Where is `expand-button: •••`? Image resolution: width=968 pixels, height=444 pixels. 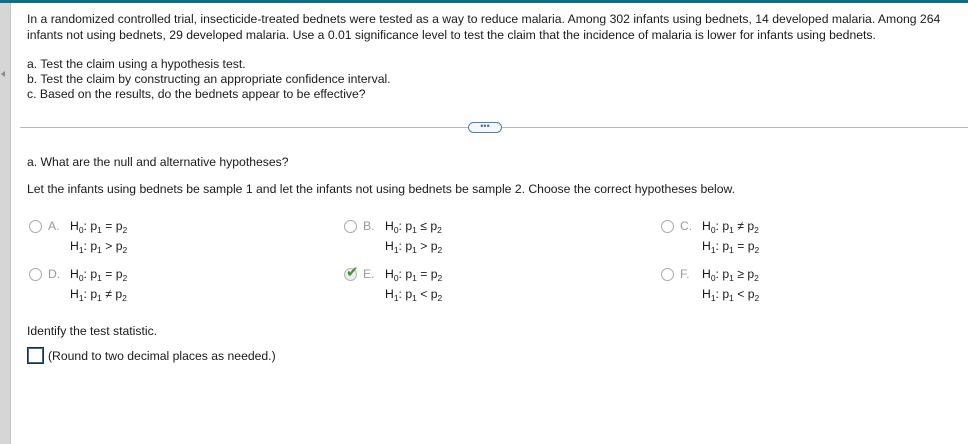 expand-button: ••• is located at coordinates (485, 127).